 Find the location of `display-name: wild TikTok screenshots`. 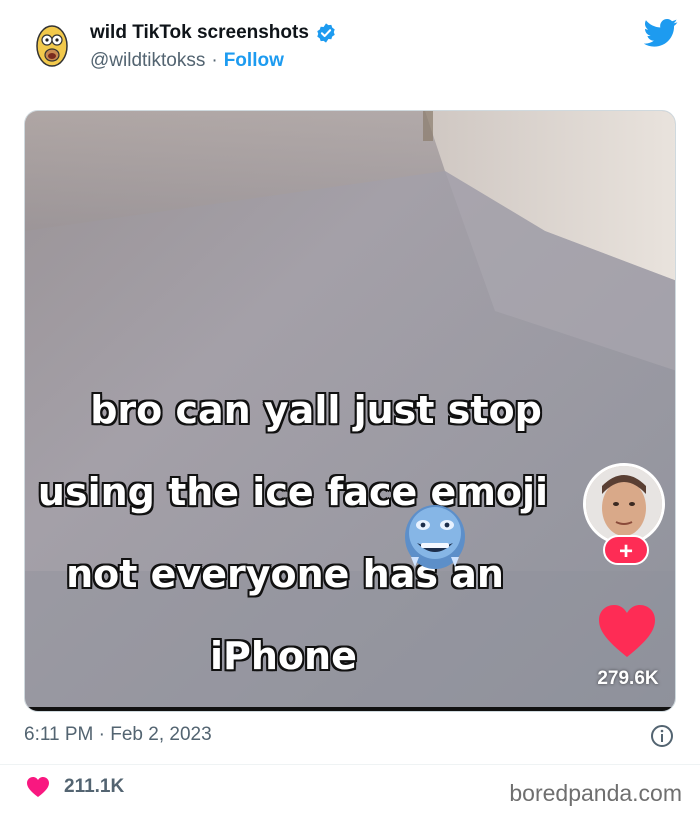

display-name: wild TikTok screenshots is located at coordinates (199, 33).